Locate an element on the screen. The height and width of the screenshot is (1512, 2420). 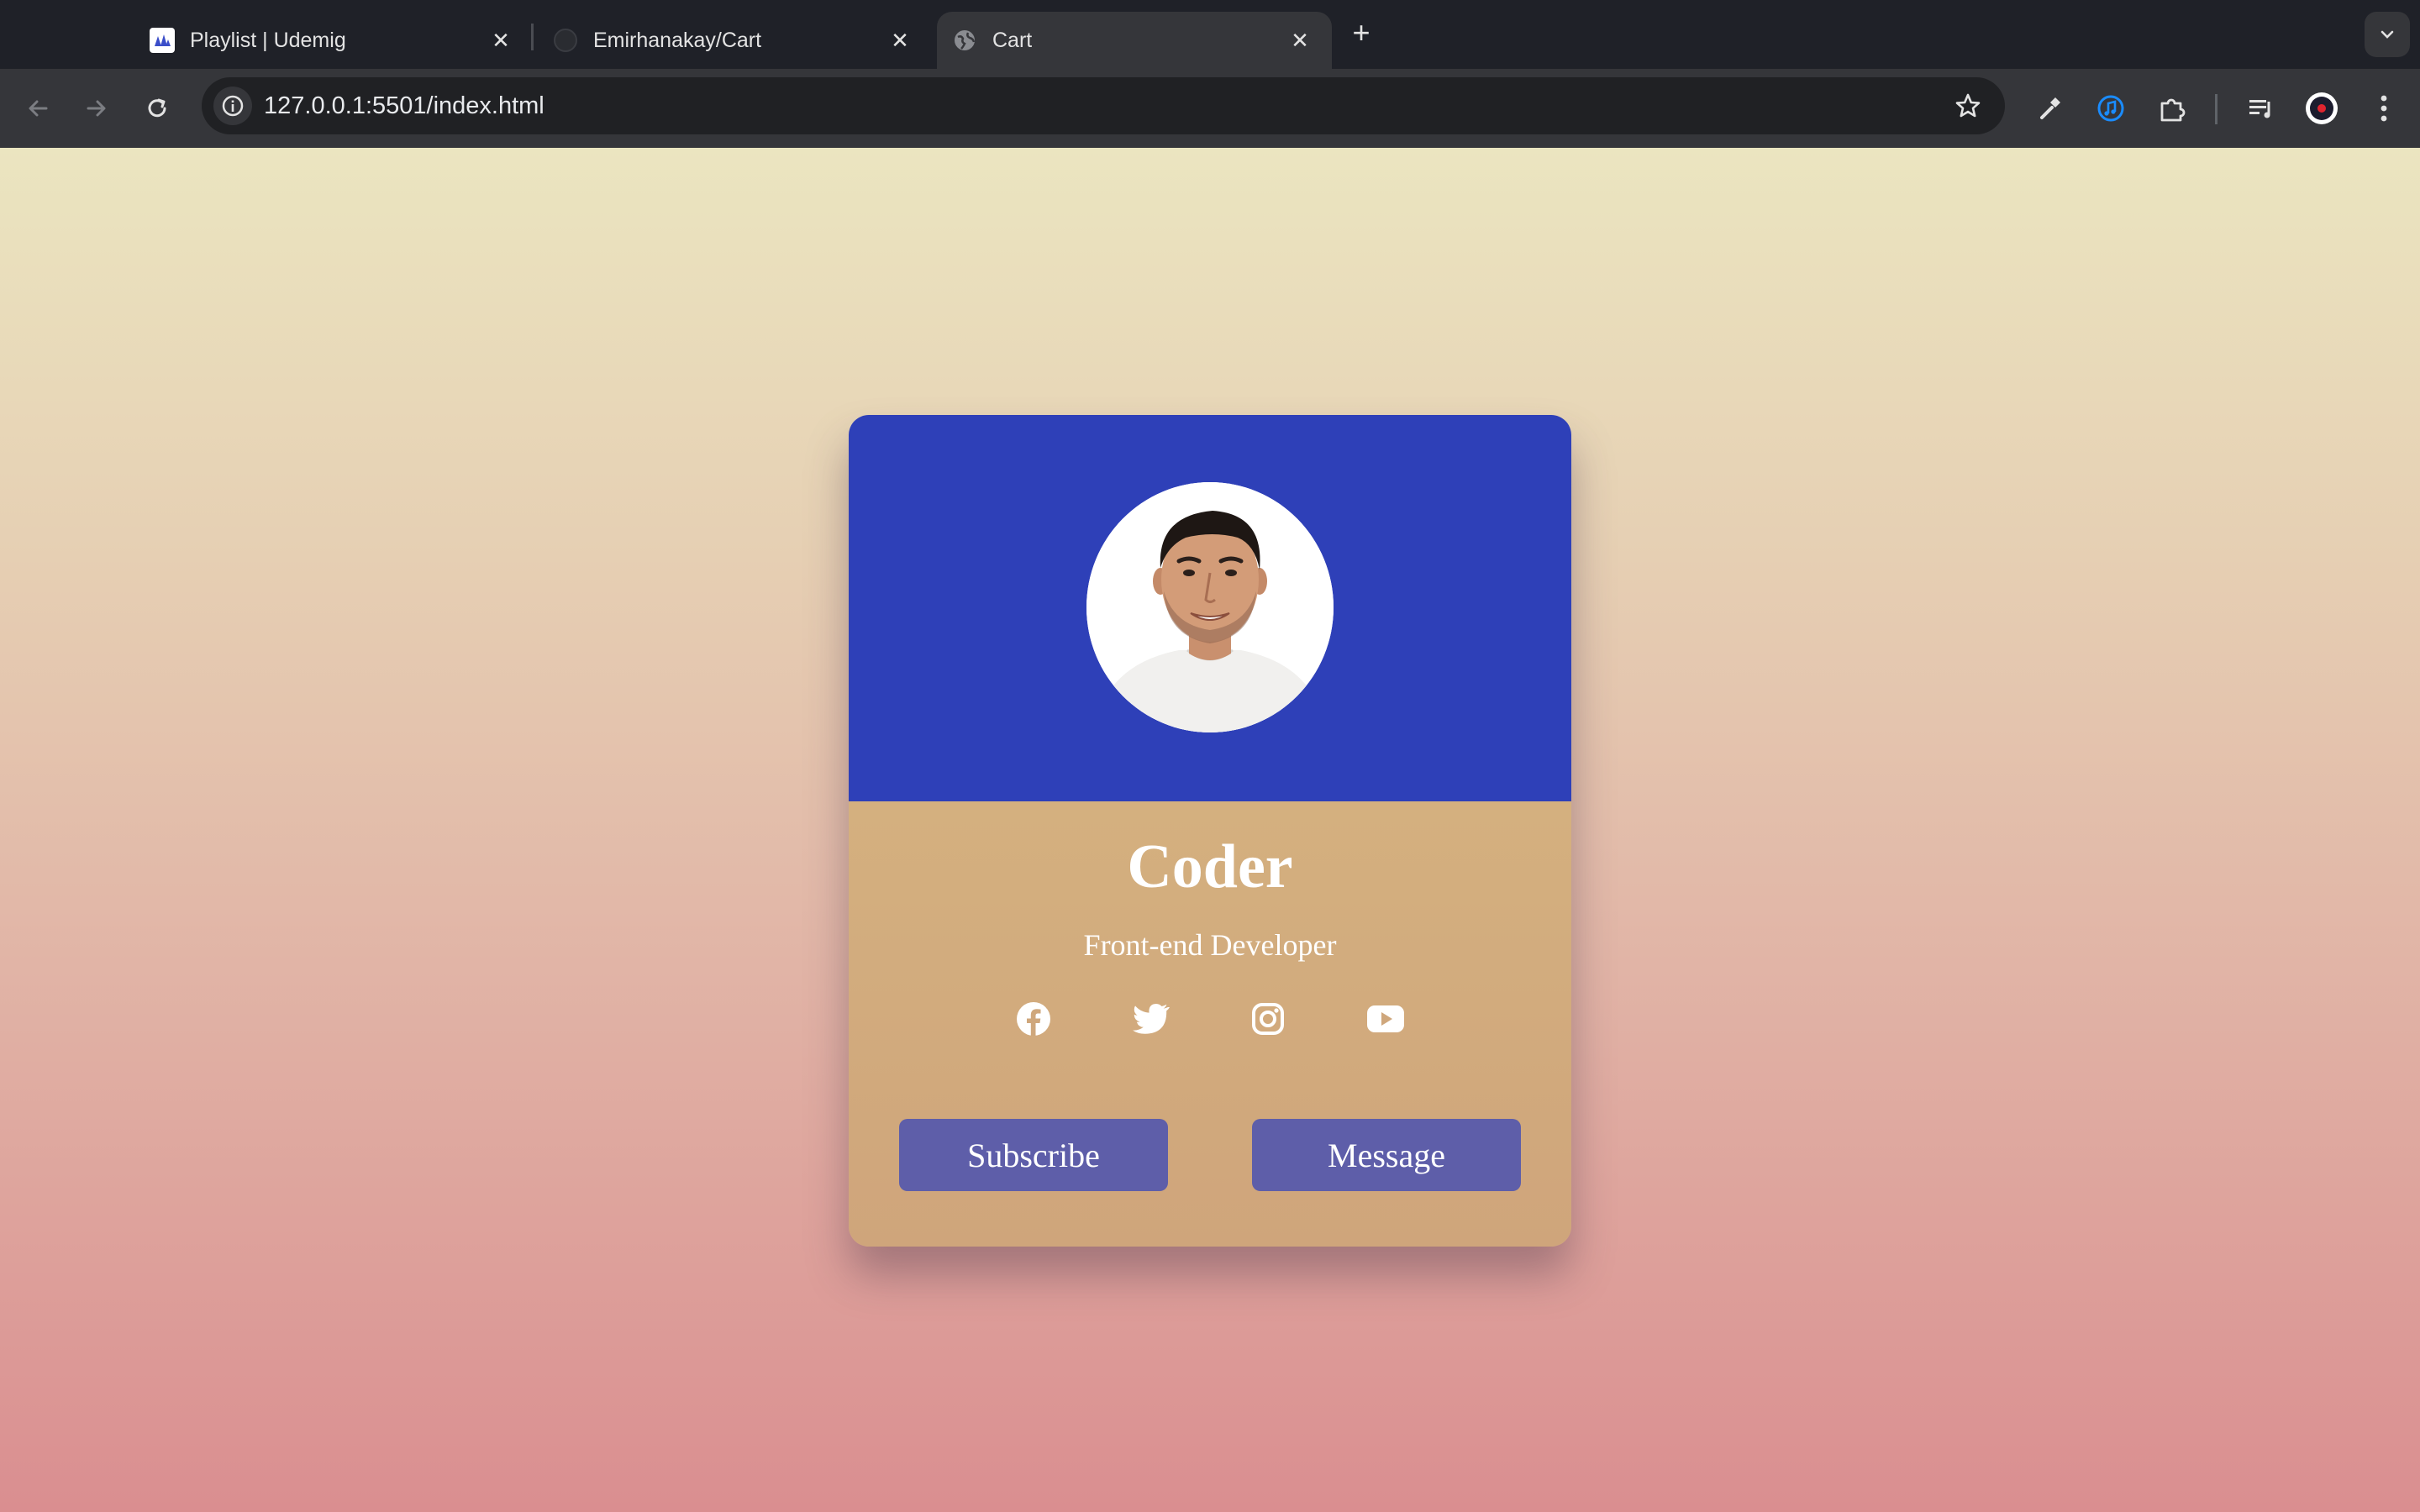
new-tab-button: + is located at coordinates (1361, 33).